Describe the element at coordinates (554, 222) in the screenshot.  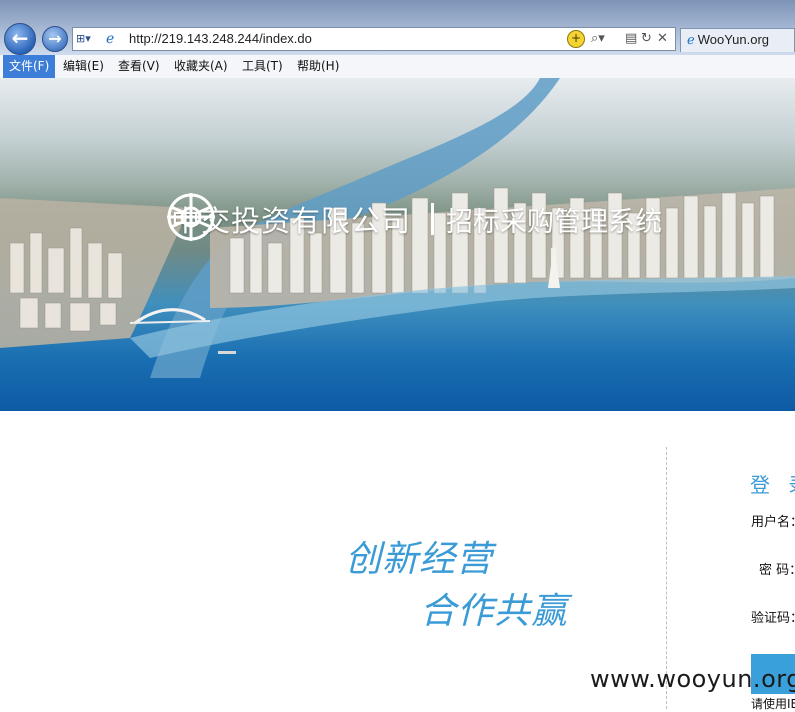
I see `system-title: 招标采购管理系统` at that location.